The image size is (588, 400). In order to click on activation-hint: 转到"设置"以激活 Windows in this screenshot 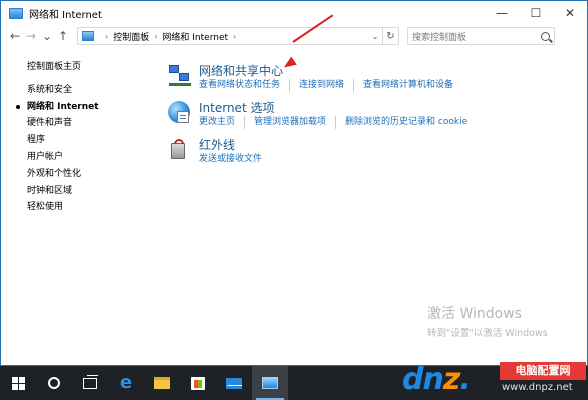, I will do `click(487, 333)`.